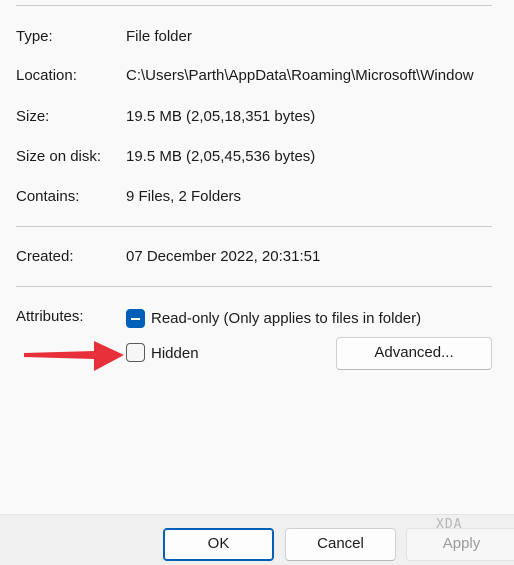 The image size is (514, 565). What do you see at coordinates (159, 36) in the screenshot?
I see `type-value: File folder` at bounding box center [159, 36].